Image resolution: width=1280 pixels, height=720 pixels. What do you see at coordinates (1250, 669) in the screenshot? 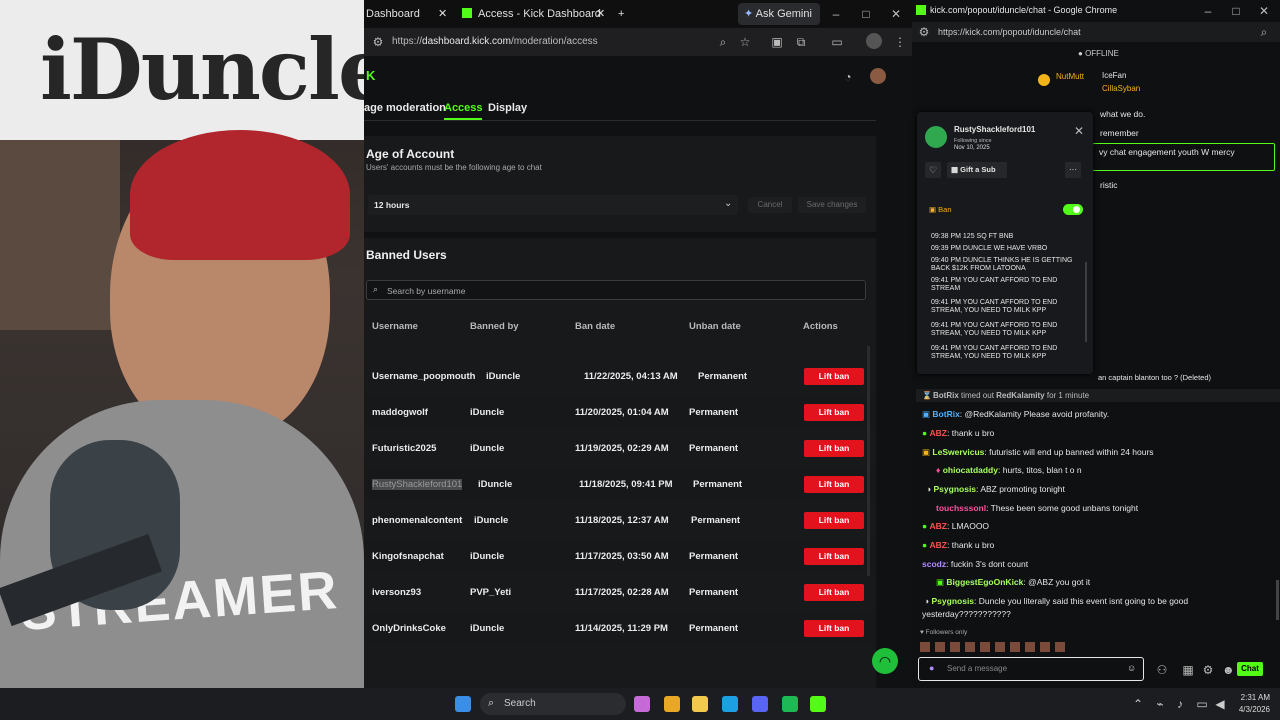
I see `chat-send-button: Chat` at bounding box center [1250, 669].